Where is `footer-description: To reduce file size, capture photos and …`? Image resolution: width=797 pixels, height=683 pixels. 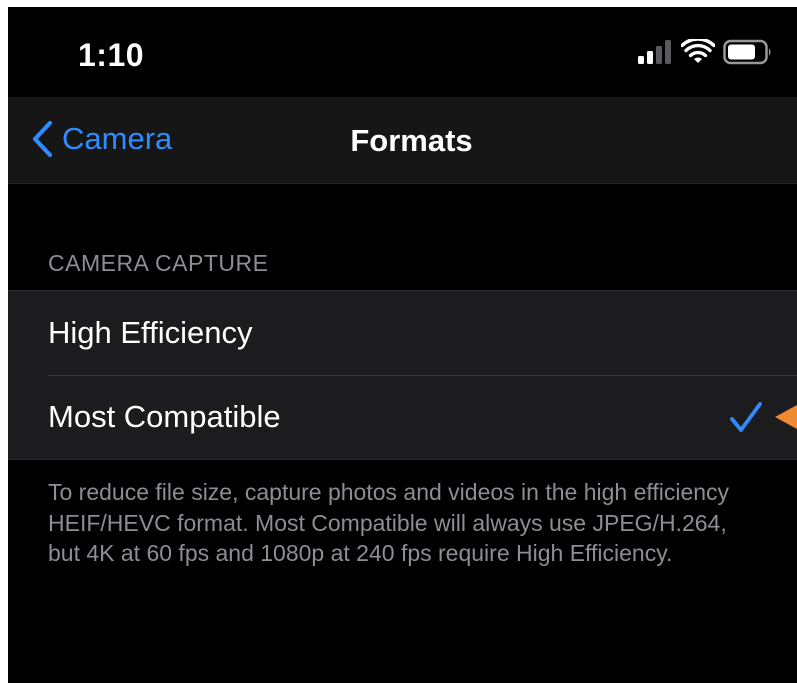
footer-description: To reduce file size, capture photos and … is located at coordinates (389, 522).